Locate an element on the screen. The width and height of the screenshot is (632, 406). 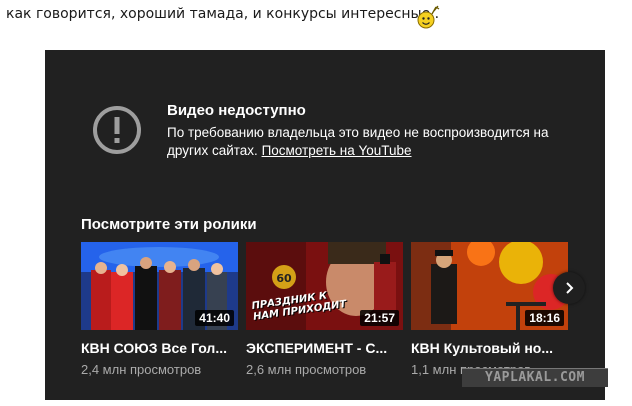
video-duration: 21:57 is located at coordinates (379, 318).